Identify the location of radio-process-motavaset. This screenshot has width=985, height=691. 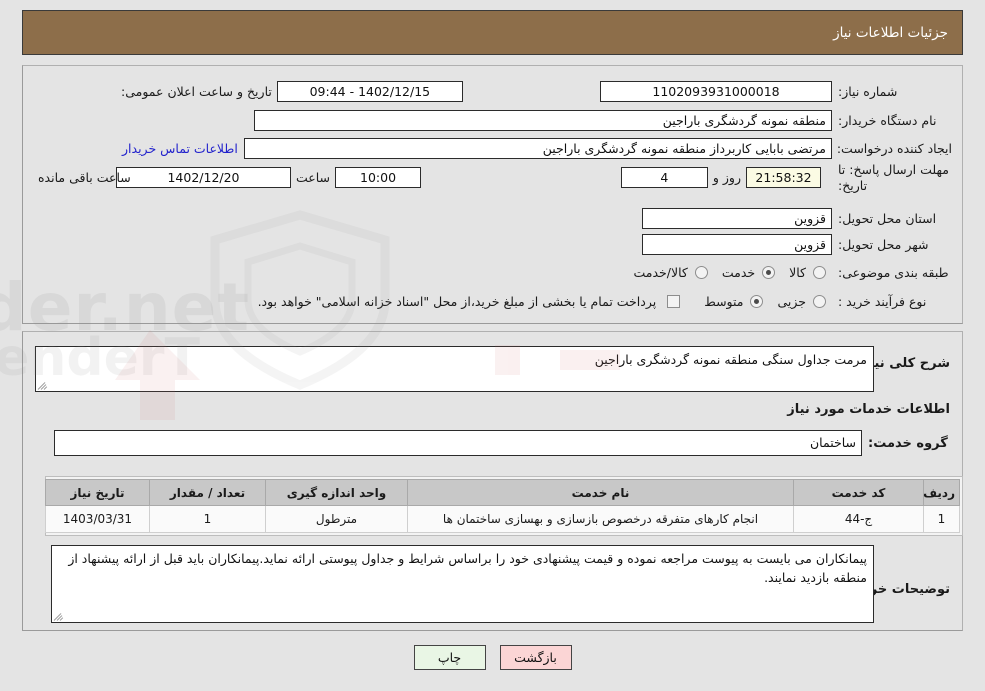
(757, 301).